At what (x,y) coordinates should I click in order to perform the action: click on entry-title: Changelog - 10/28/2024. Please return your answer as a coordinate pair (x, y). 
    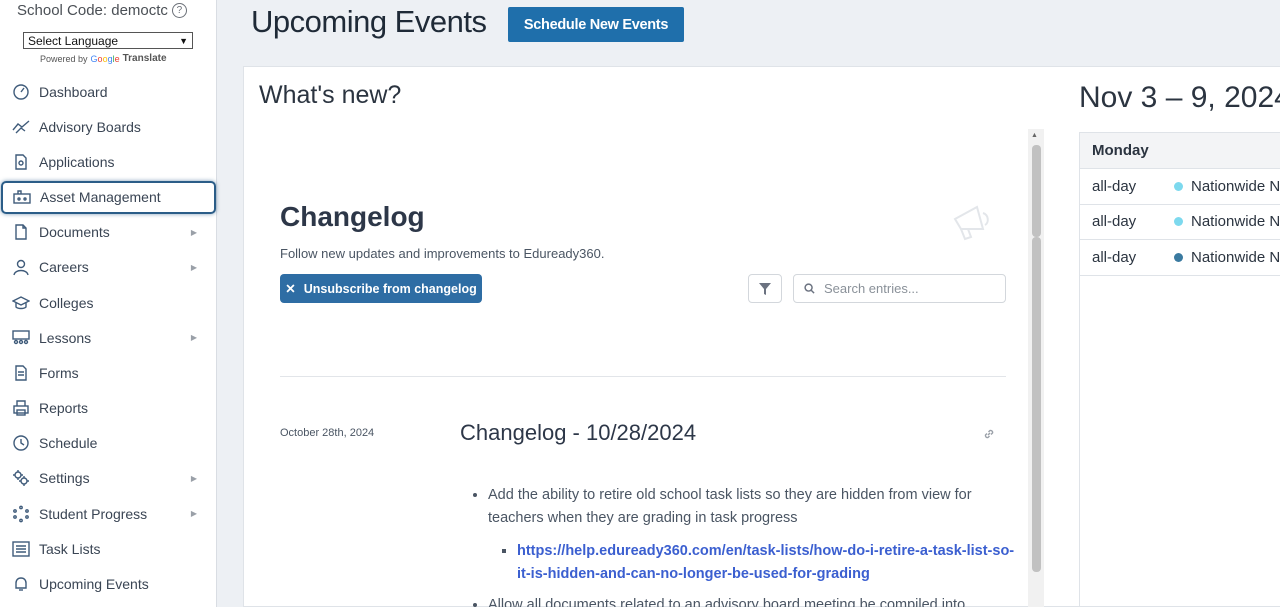
    Looking at the image, I should click on (578, 432).